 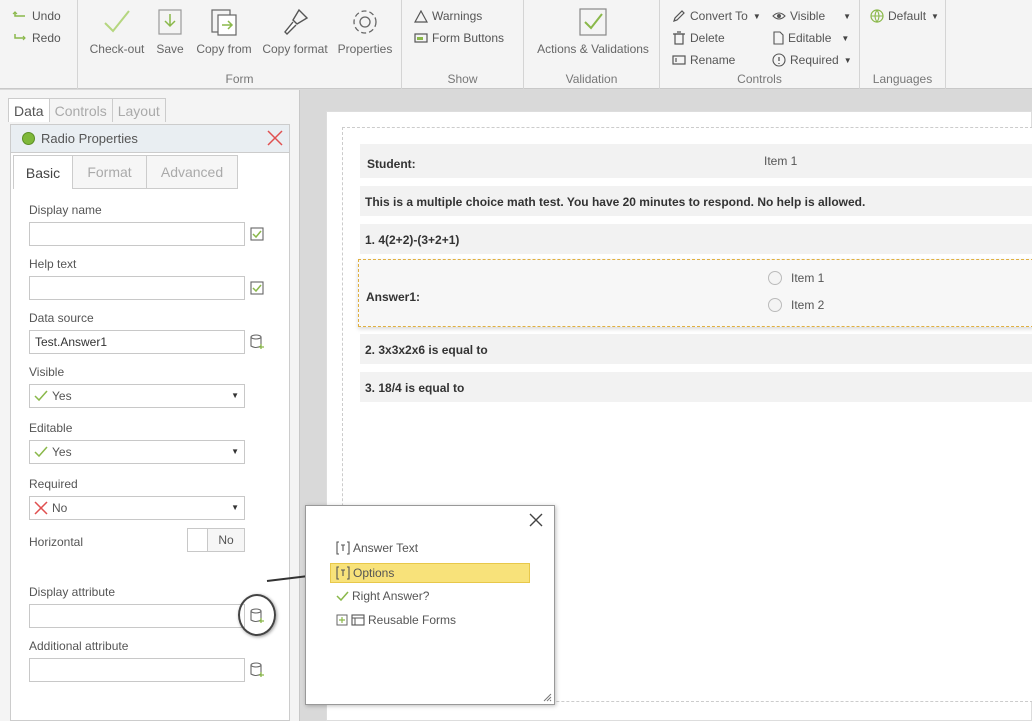 What do you see at coordinates (808, 305) in the screenshot?
I see `radio-option-label: Item 2` at bounding box center [808, 305].